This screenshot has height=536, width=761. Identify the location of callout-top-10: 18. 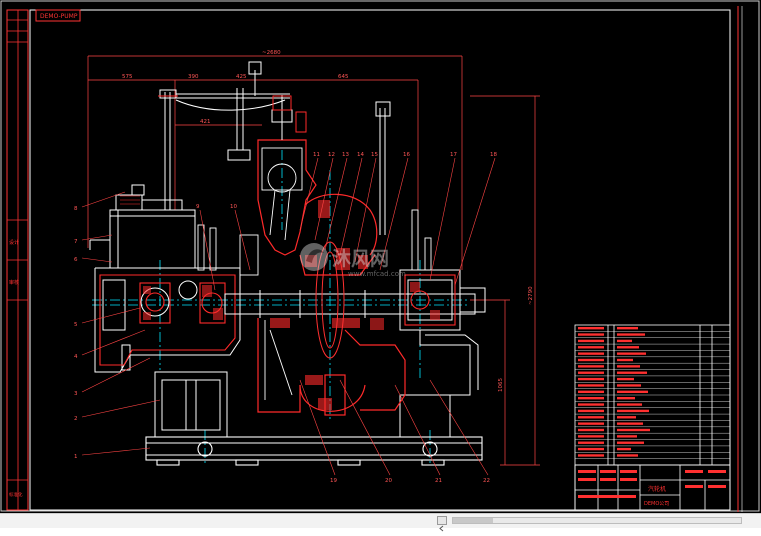
(493, 155).